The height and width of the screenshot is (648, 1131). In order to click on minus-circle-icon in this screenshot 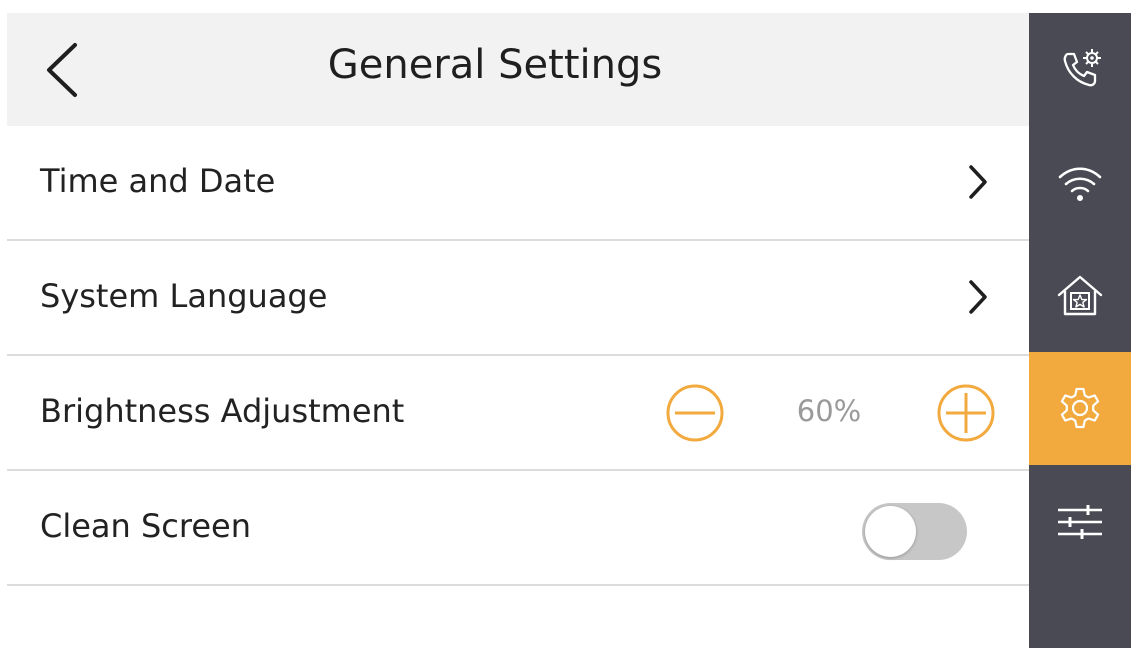, I will do `click(695, 413)`.